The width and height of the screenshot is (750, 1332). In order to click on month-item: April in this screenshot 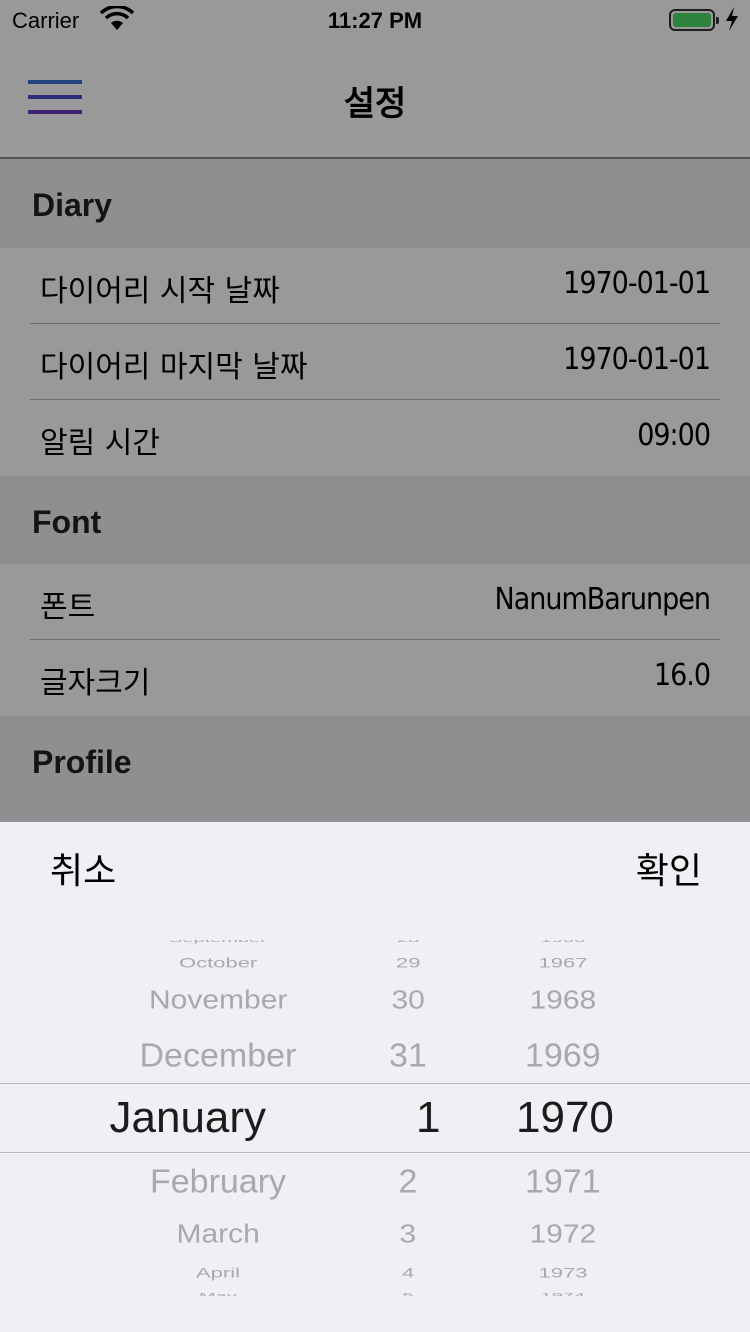, I will do `click(218, 1273)`.